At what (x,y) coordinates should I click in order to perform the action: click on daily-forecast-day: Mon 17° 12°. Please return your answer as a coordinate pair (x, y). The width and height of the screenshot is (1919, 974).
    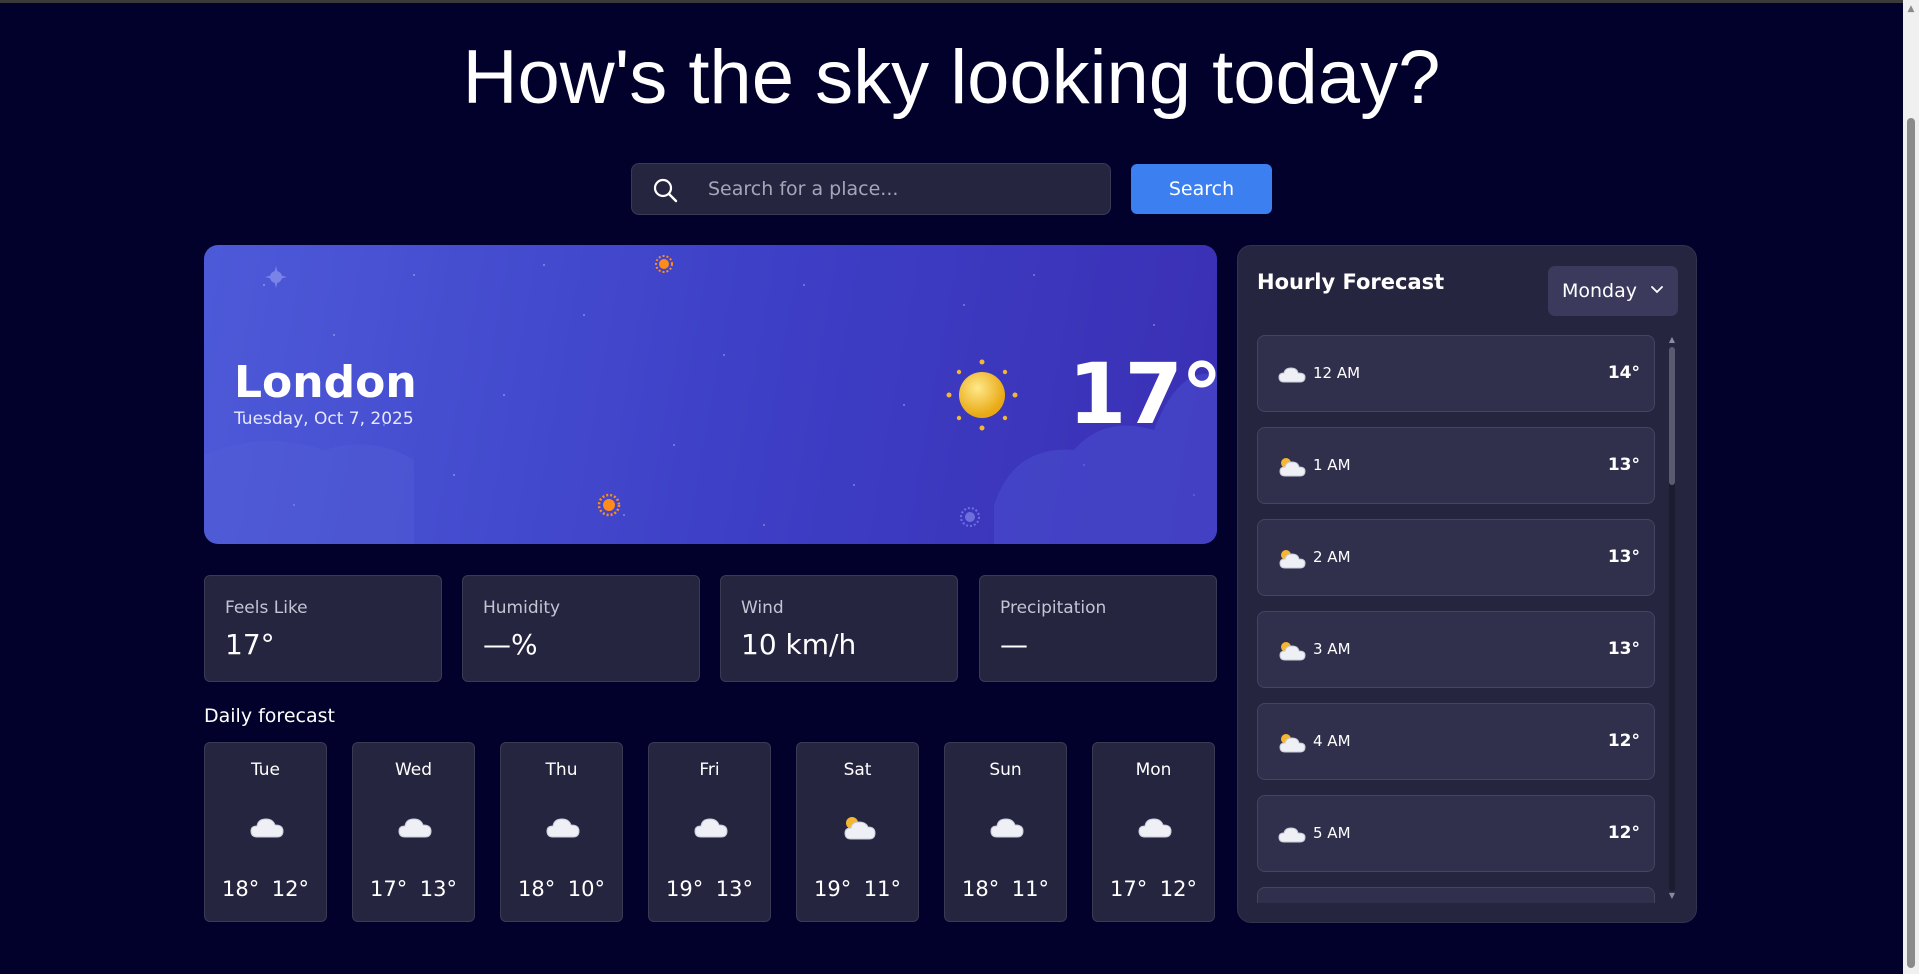
    Looking at the image, I should click on (1153, 832).